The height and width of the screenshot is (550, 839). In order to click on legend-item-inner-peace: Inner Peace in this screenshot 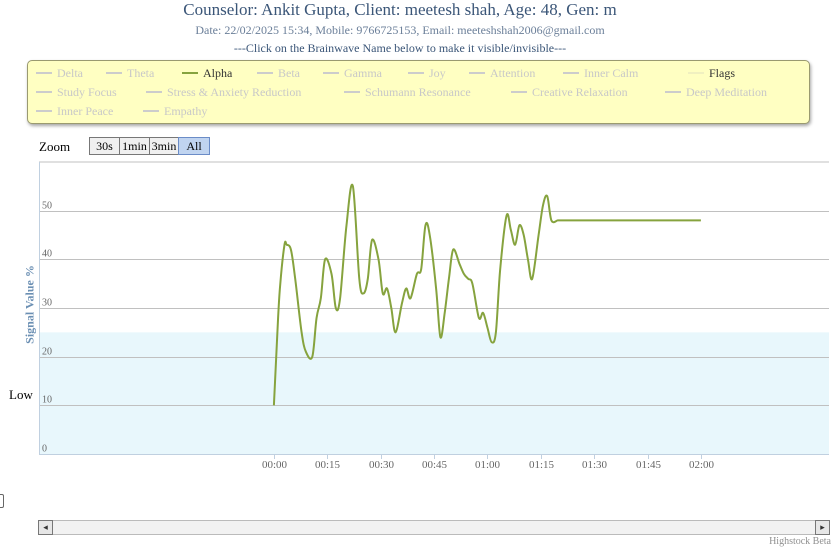, I will do `click(74, 111)`.